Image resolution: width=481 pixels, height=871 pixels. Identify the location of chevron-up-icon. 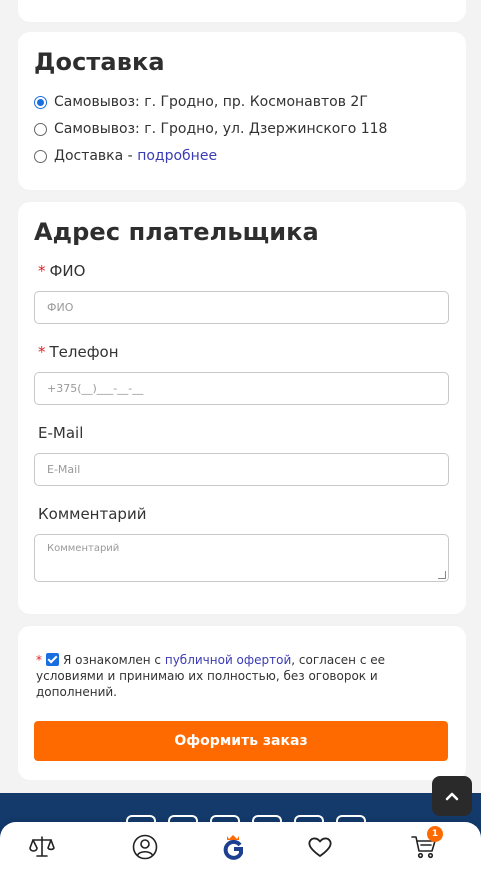
(452, 796).